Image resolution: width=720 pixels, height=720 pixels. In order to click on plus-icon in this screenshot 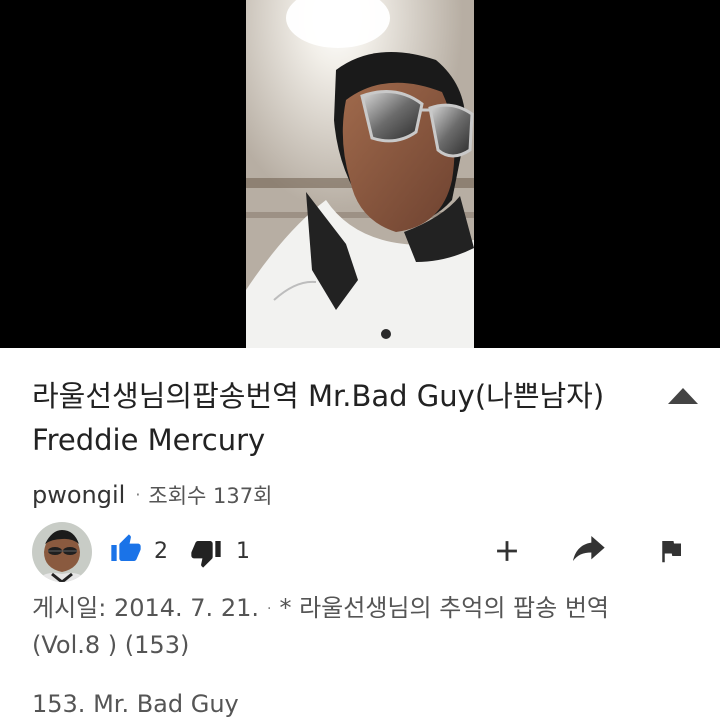, I will do `click(507, 551)`.